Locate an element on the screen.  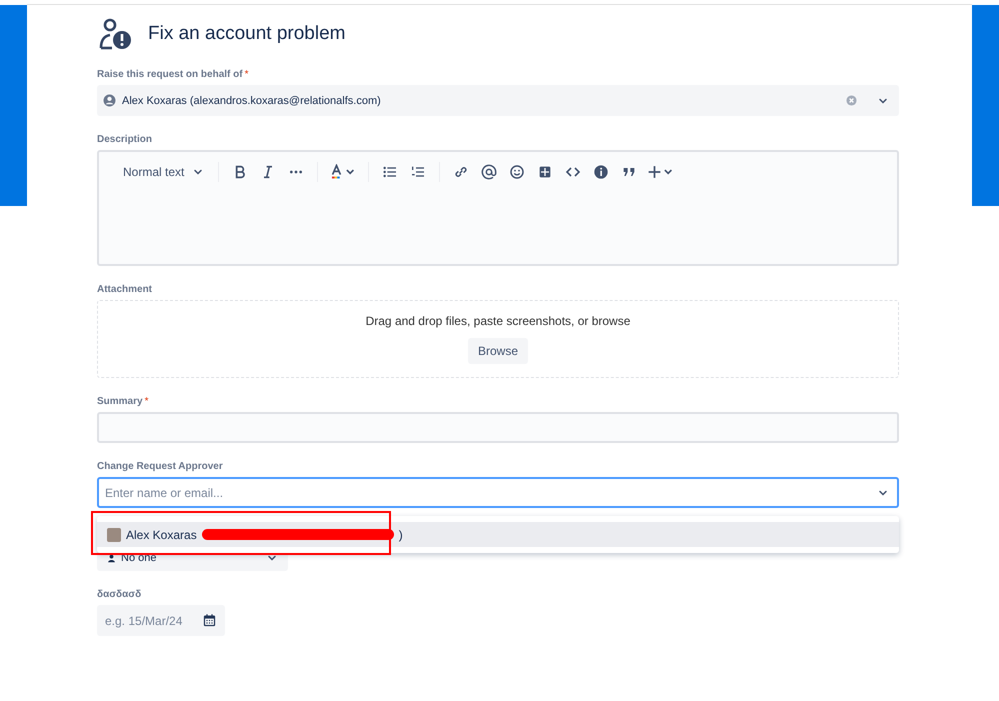
closing-parenthesis: ) is located at coordinates (400, 535).